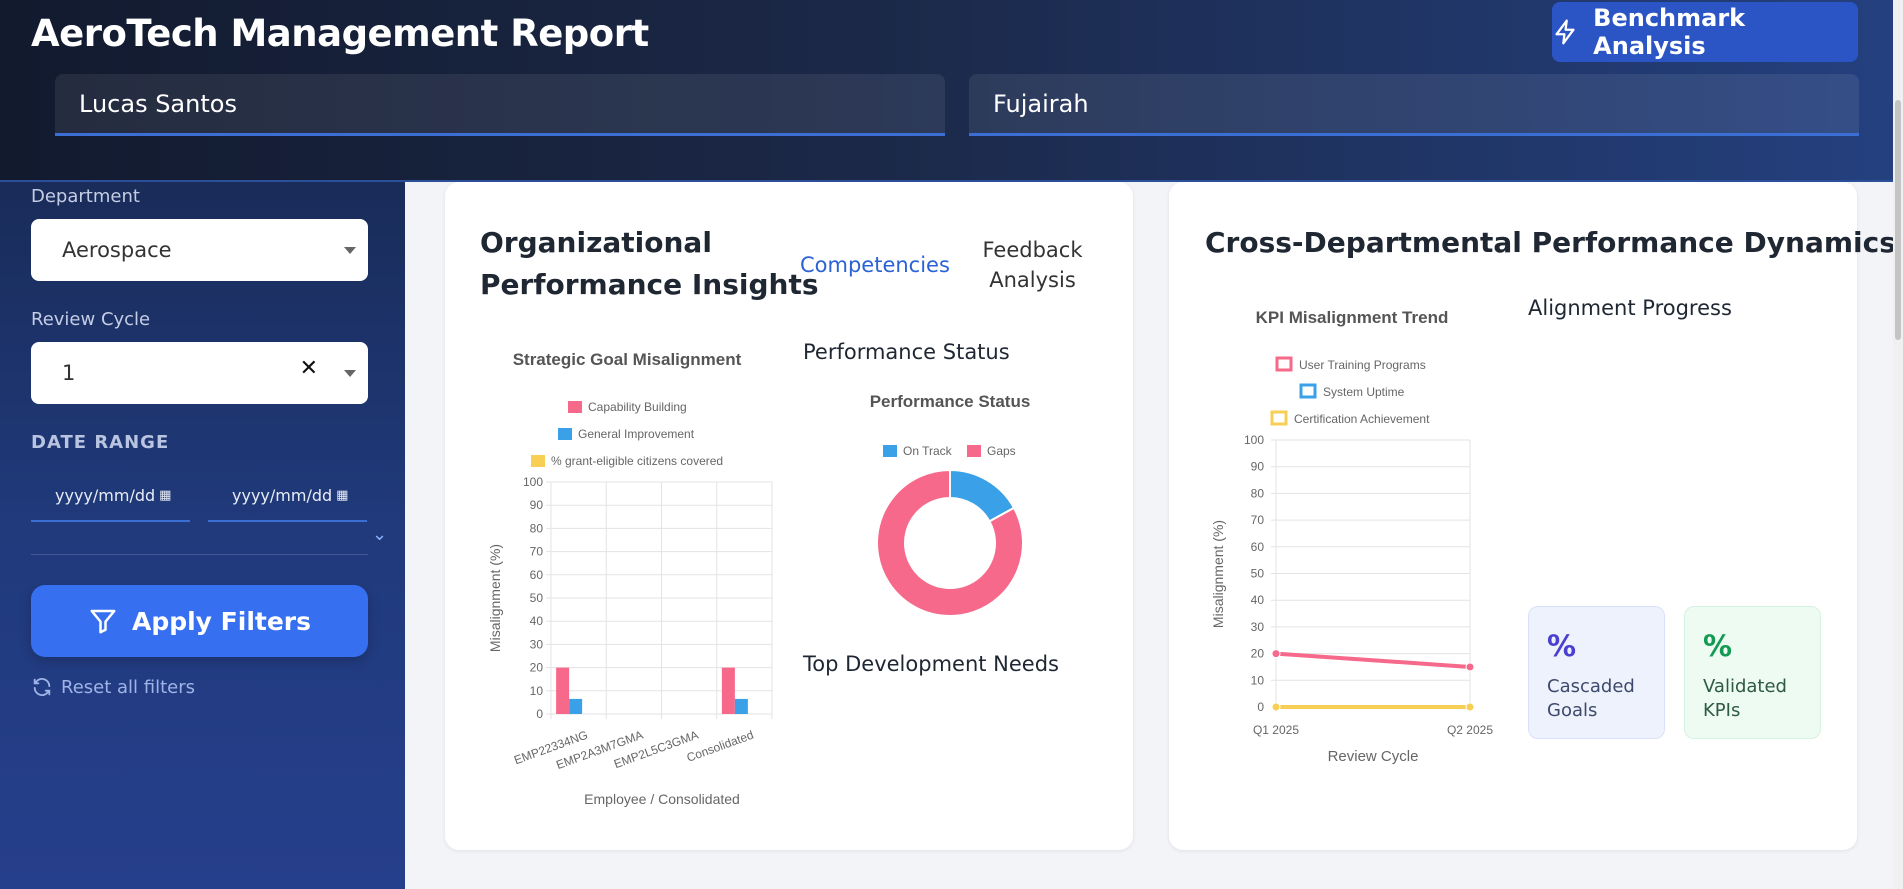 Image resolution: width=1903 pixels, height=889 pixels. Describe the element at coordinates (1364, 392) in the screenshot. I see `legend-label: System Uptime` at that location.